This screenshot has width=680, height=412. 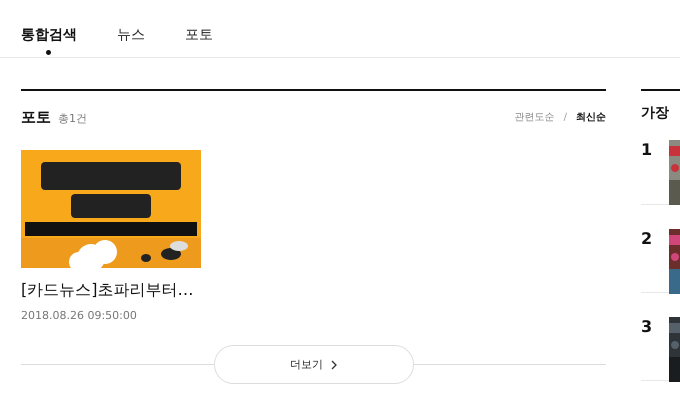 What do you see at coordinates (647, 327) in the screenshot?
I see `rank-number: 3` at bounding box center [647, 327].